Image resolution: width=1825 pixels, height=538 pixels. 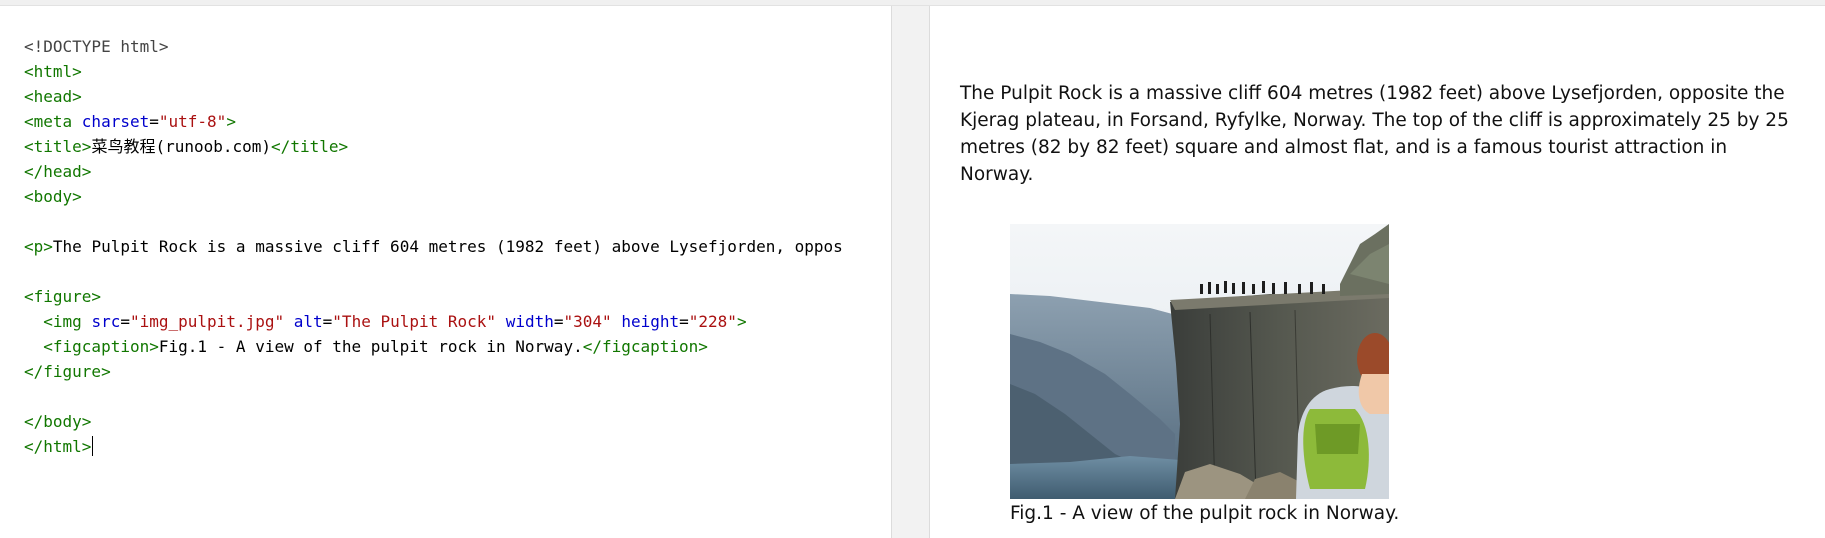 What do you see at coordinates (58, 146) in the screenshot?
I see `code-token-tag: <title>` at bounding box center [58, 146].